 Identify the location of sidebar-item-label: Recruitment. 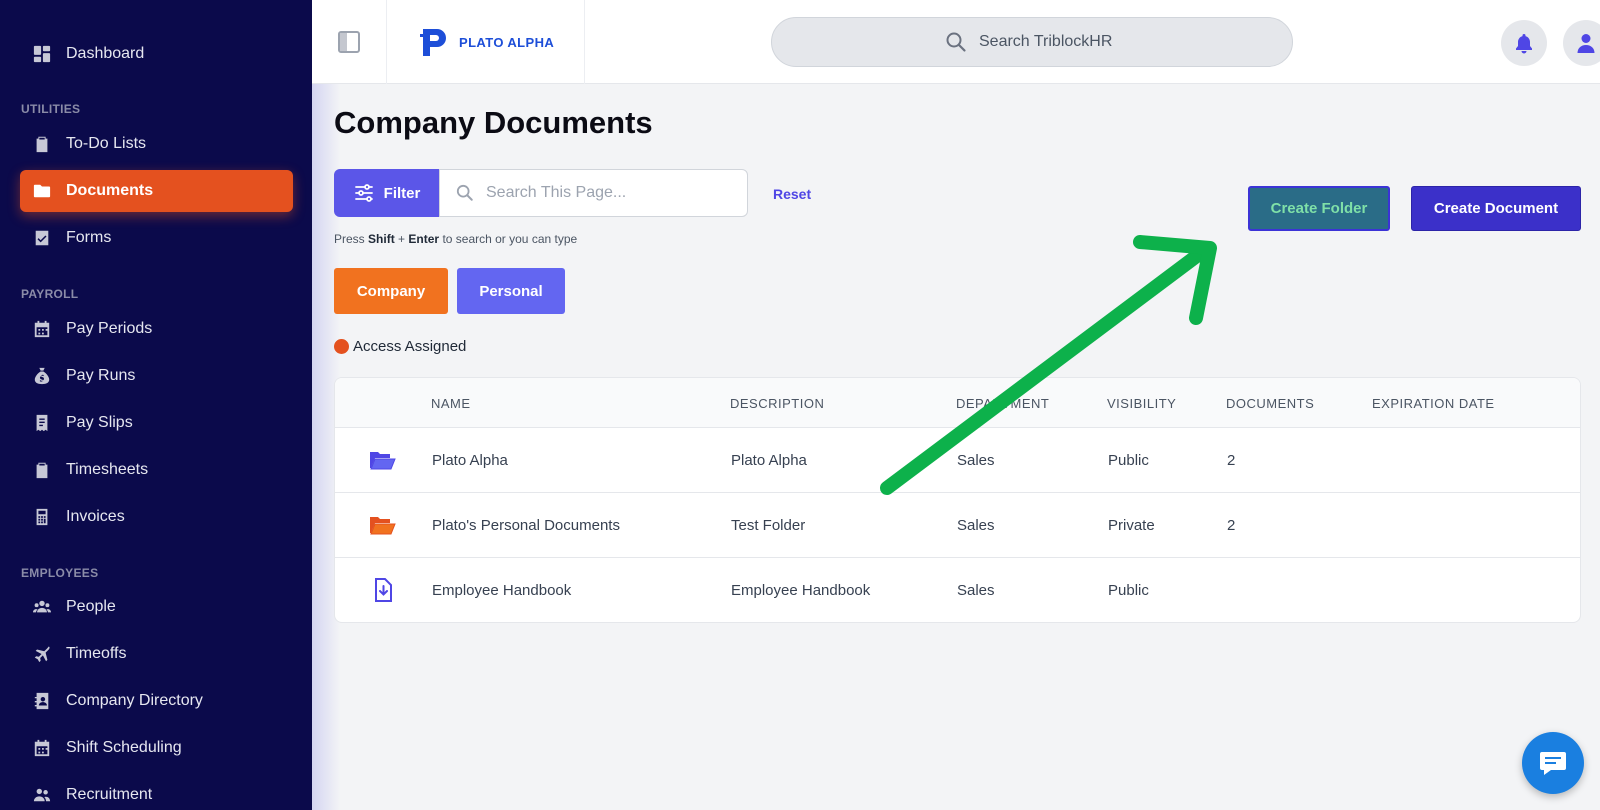
(109, 794).